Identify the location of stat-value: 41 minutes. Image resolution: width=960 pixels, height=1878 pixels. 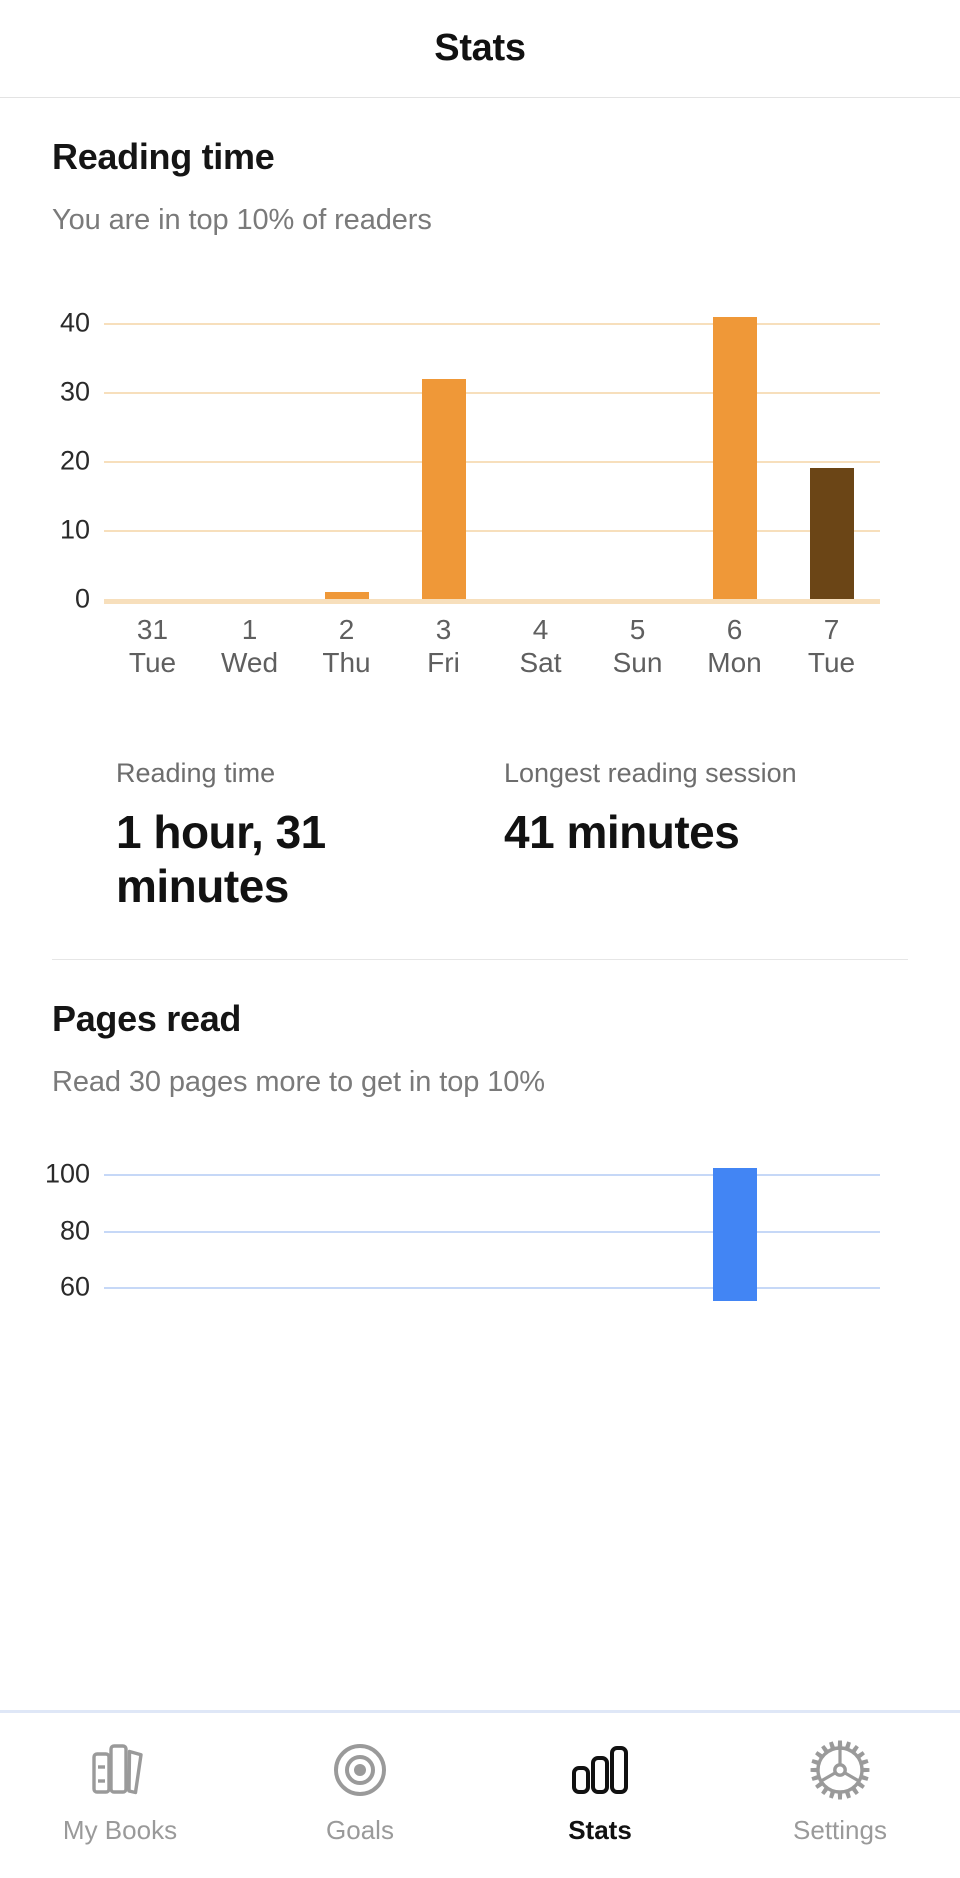
(622, 831).